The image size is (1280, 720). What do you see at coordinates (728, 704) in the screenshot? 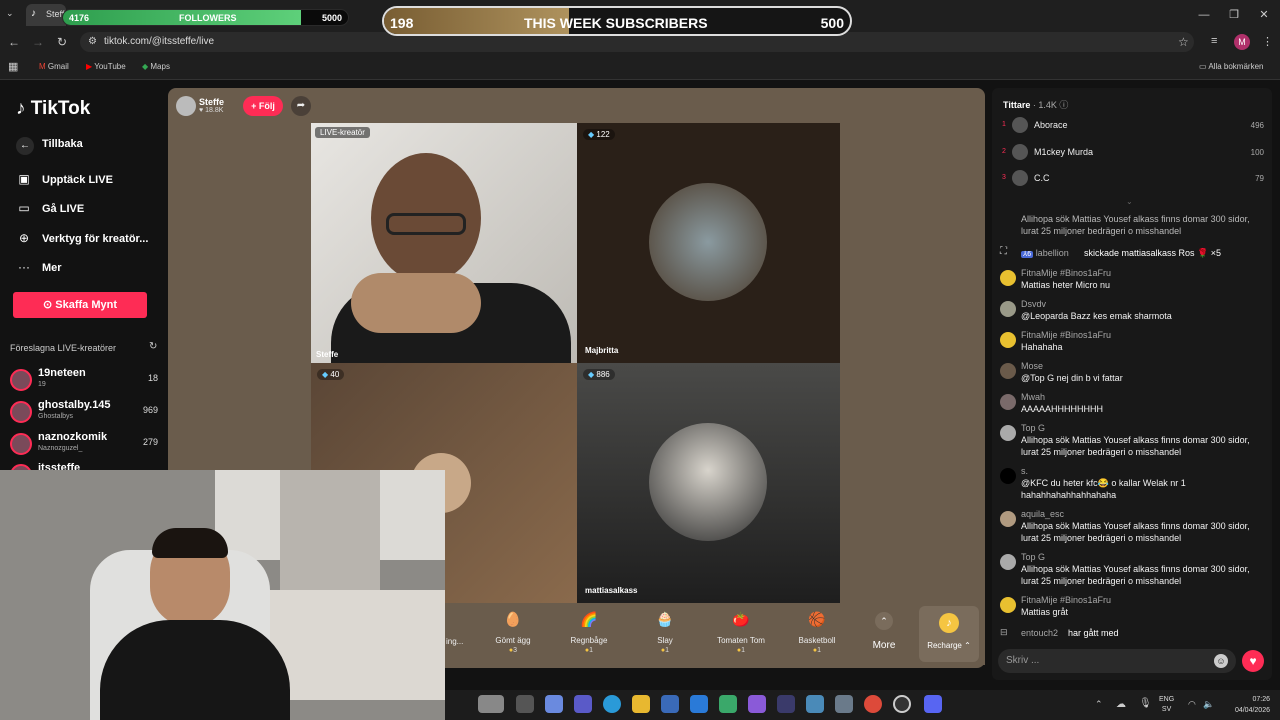
I see `vpn-icon` at bounding box center [728, 704].